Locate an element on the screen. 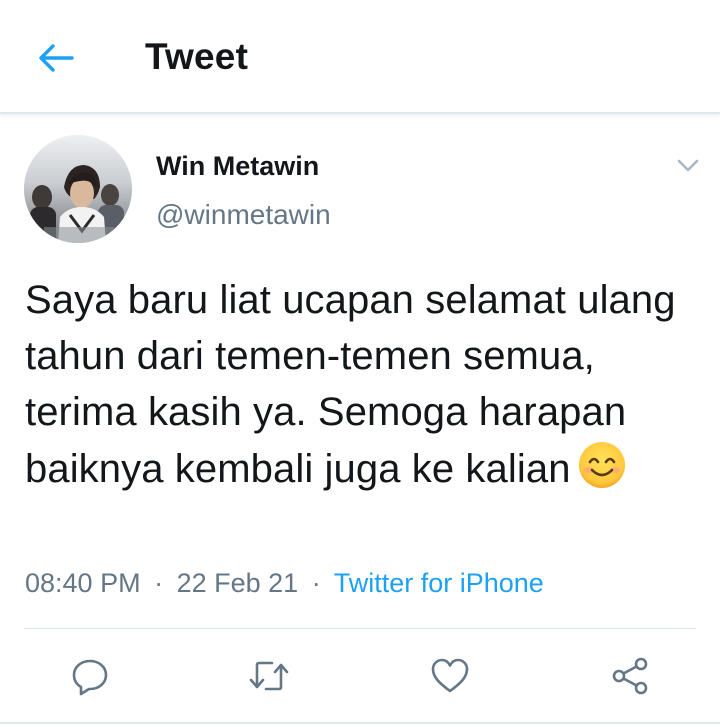 The height and width of the screenshot is (727, 720). avatar is located at coordinates (78, 189).